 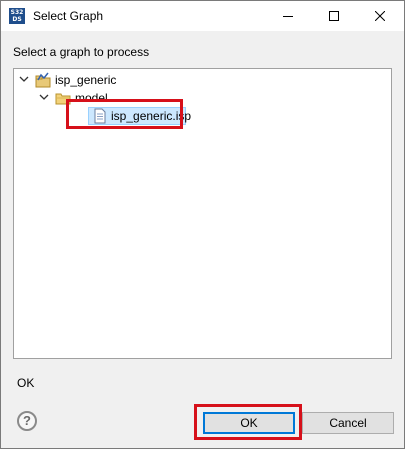 I want to click on window-title: Select Graph, so click(x=68, y=16).